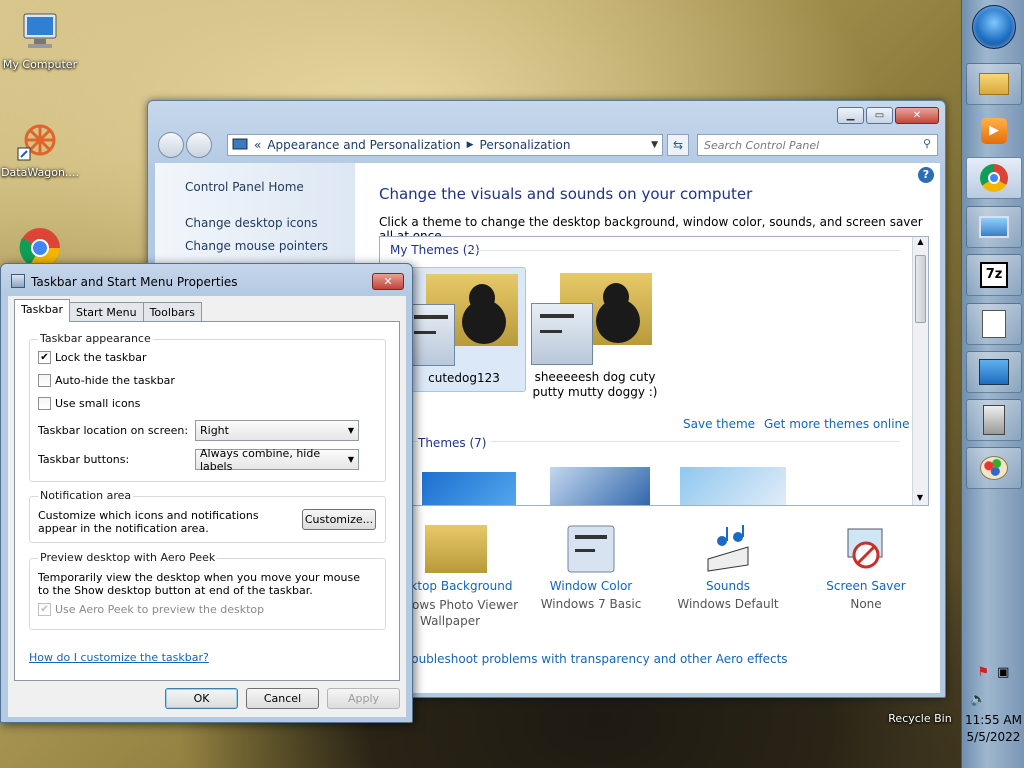 This screenshot has height=768, width=1024. Describe the element at coordinates (562, 334) in the screenshot. I see `window-thumbnail` at that location.